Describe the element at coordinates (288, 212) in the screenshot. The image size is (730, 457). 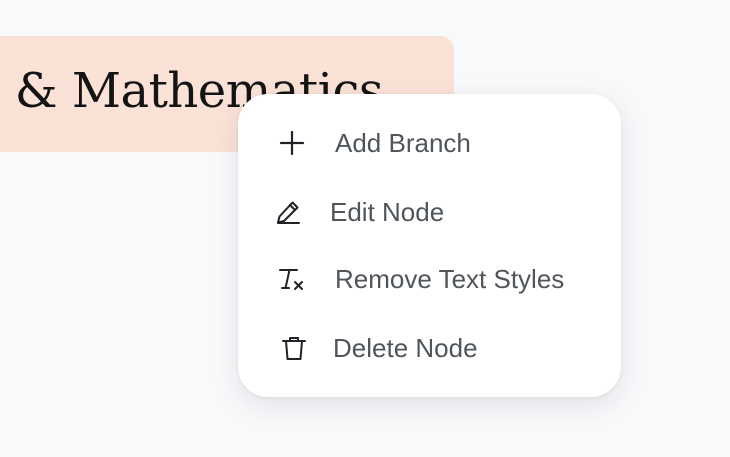
I see `pencil-icon` at that location.